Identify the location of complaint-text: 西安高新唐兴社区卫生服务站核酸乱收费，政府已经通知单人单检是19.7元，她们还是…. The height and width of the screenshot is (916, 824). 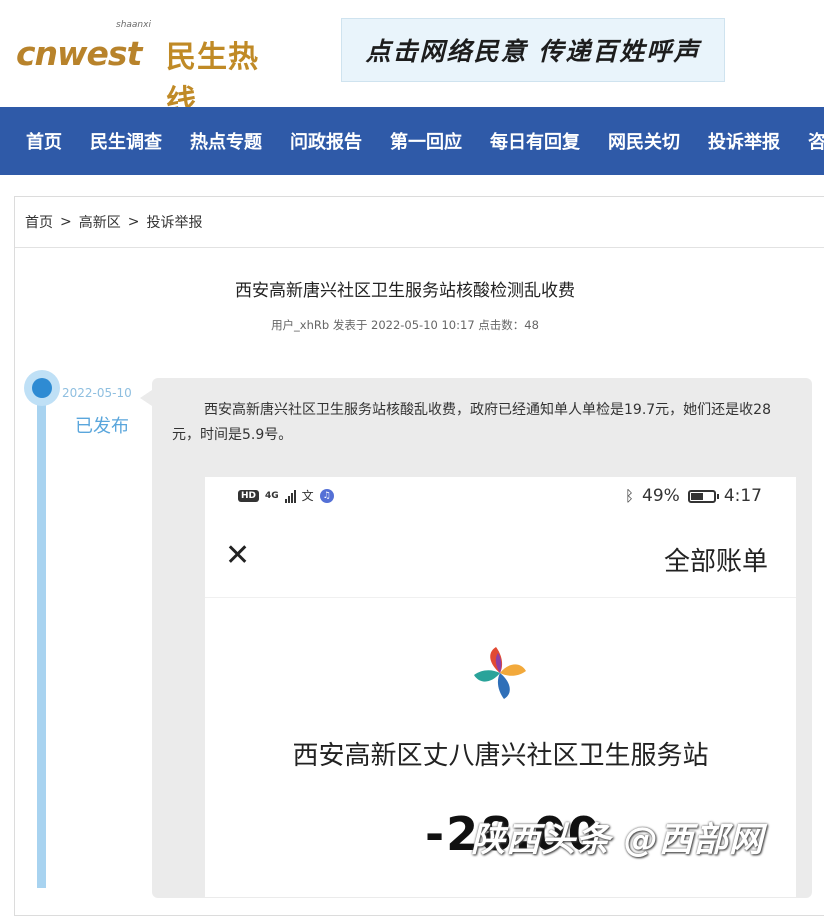
(471, 422).